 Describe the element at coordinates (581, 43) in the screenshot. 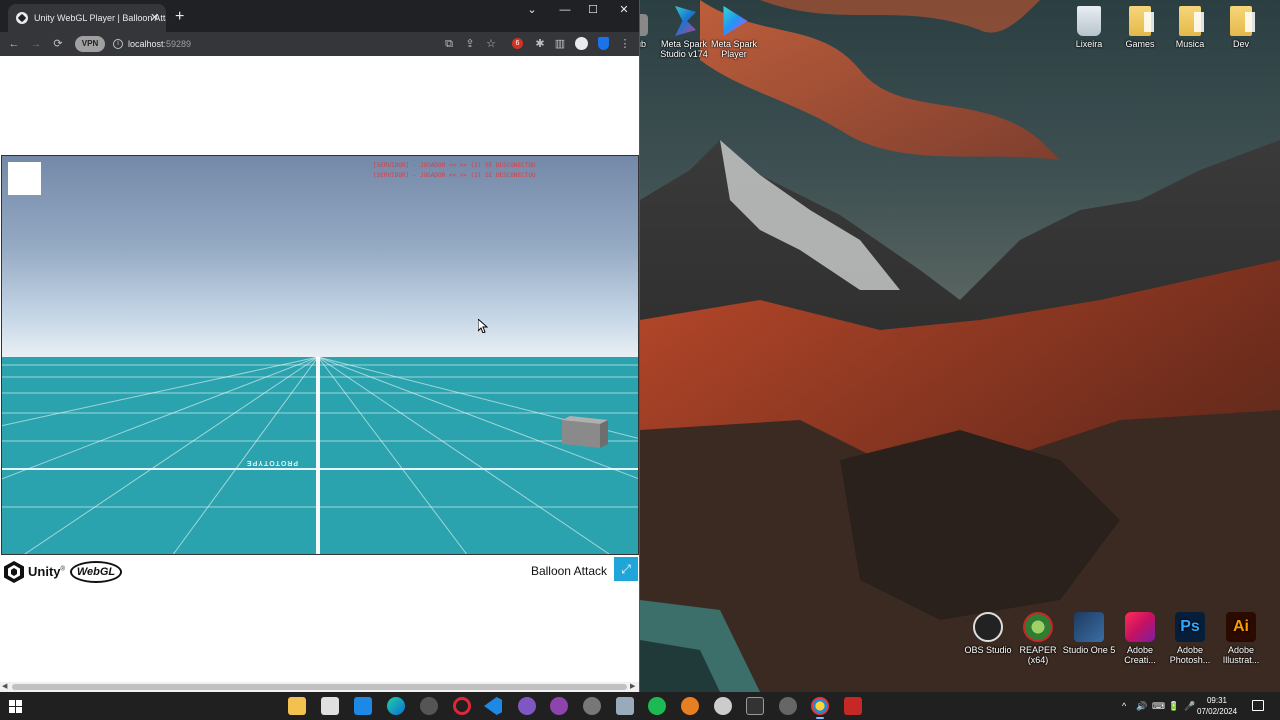

I see `profile-avatar` at that location.